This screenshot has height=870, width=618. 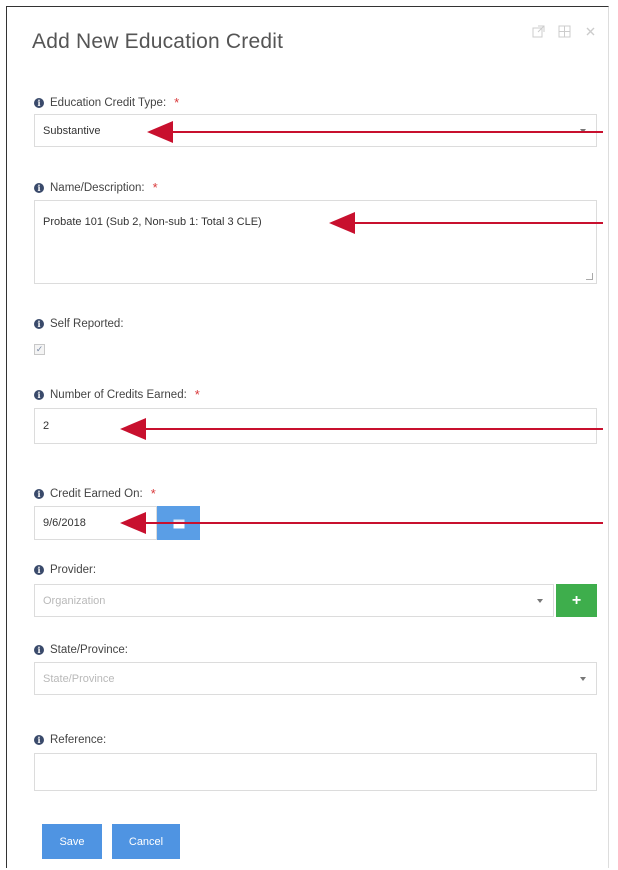 What do you see at coordinates (65, 570) in the screenshot?
I see `provider-label: i Provider:` at bounding box center [65, 570].